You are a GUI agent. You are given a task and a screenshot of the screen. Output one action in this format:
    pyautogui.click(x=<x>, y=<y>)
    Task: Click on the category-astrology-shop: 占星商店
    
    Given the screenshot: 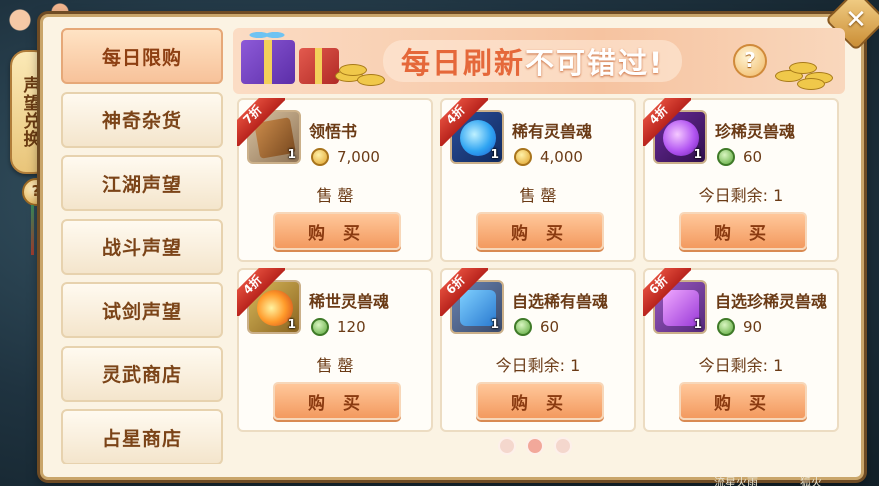 What is the action you would take?
    pyautogui.click(x=142, y=436)
    